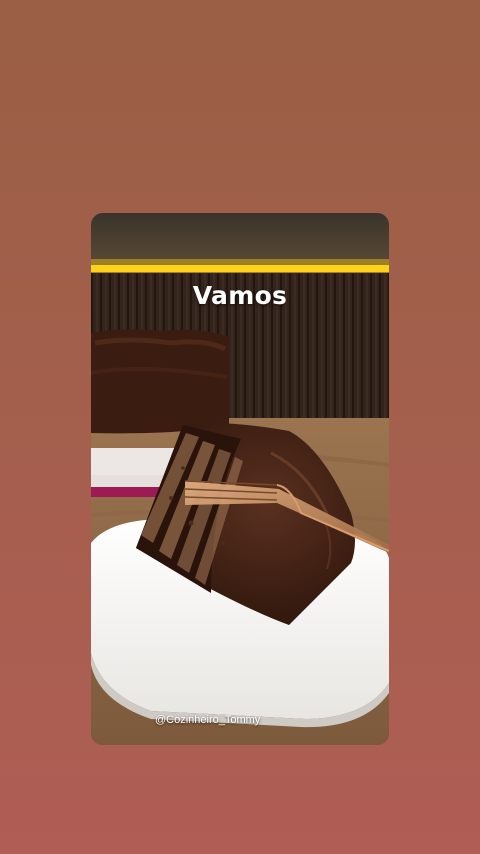  I want to click on story-caption: Vamos, so click(240, 295).